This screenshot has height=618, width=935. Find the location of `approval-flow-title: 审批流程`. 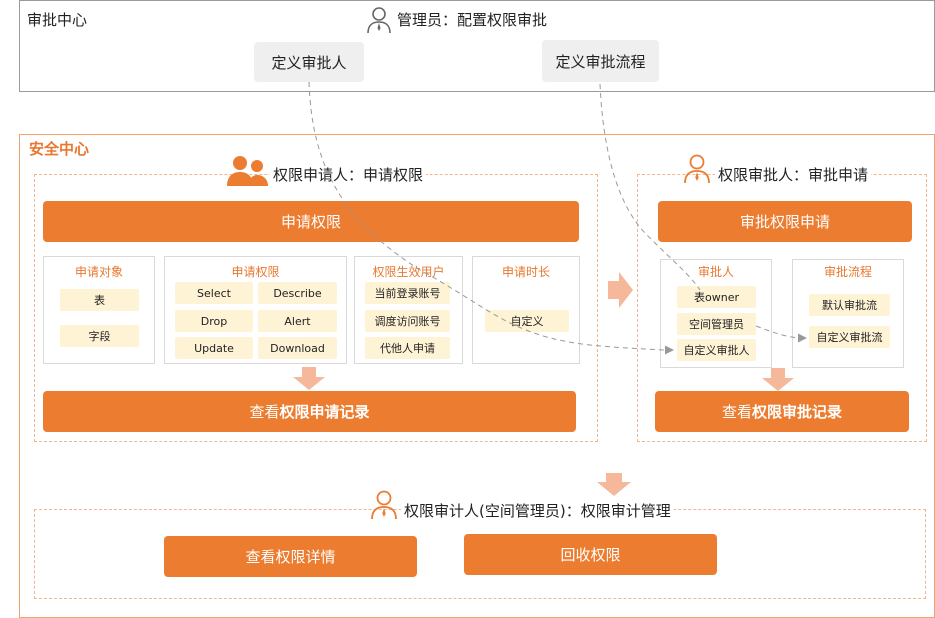

approval-flow-title: 审批流程 is located at coordinates (847, 272).